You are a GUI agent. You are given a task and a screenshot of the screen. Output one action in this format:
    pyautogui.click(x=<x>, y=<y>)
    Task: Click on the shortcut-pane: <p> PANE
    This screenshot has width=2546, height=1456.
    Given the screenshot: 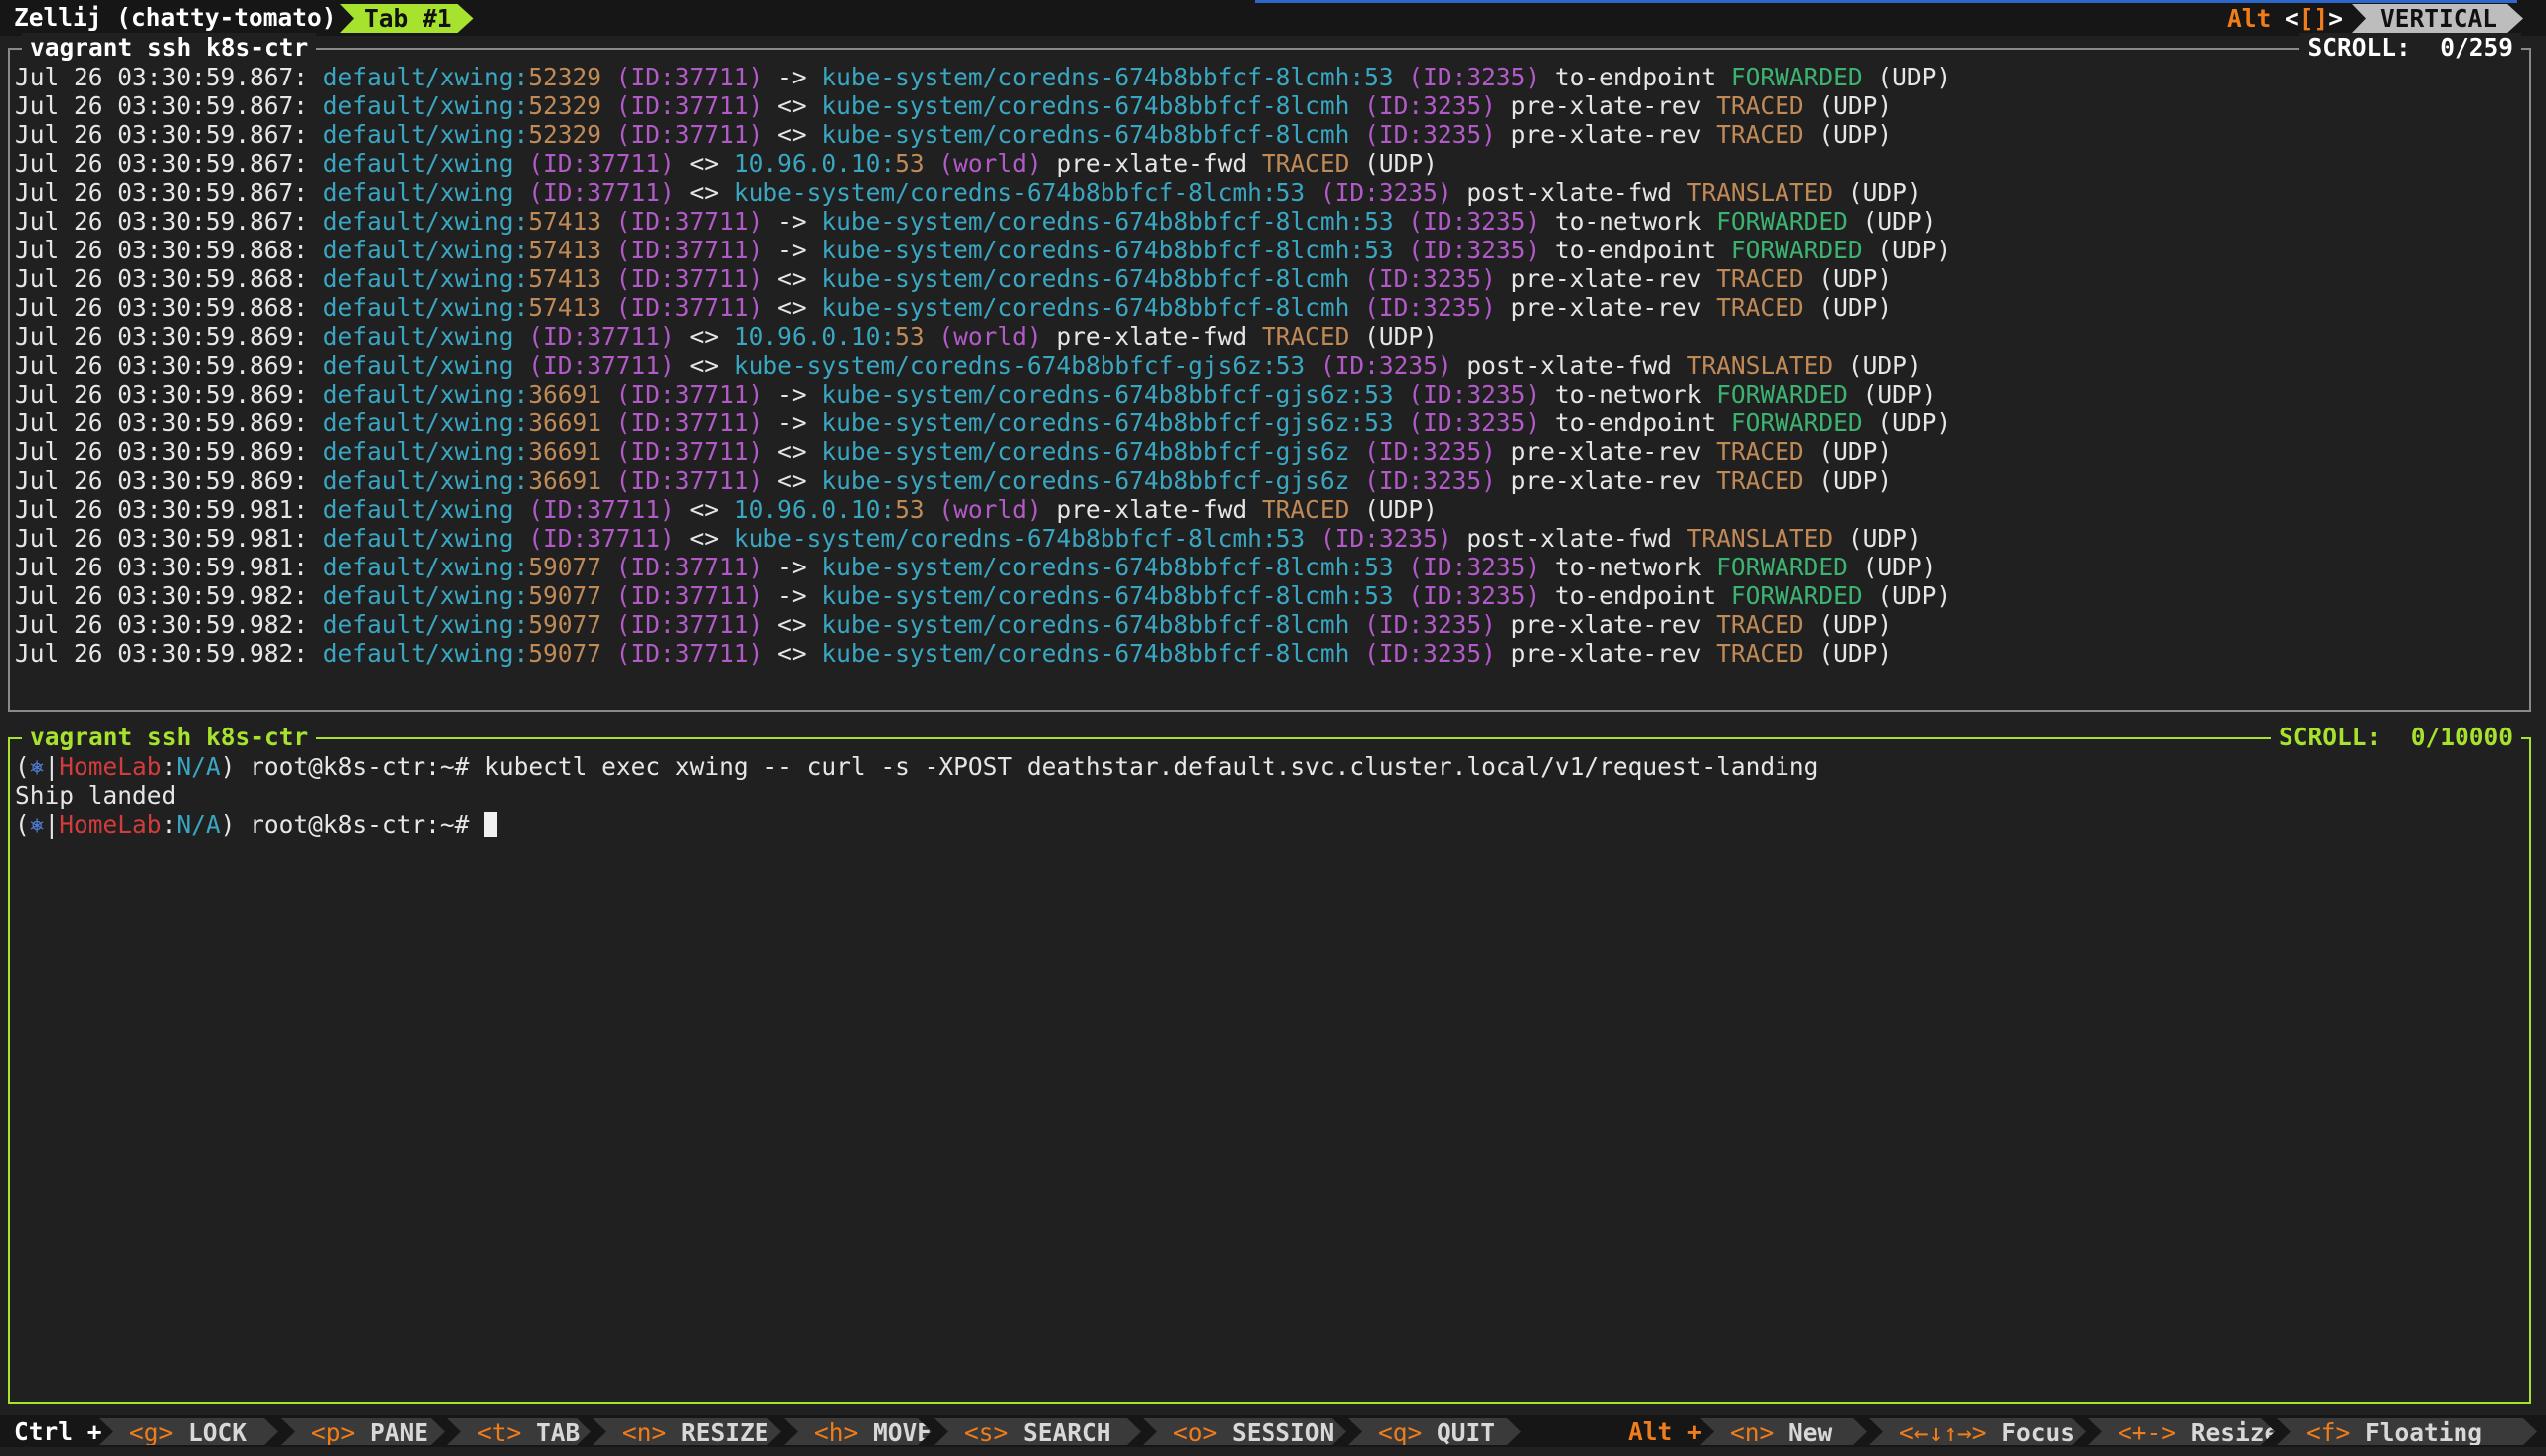 What is the action you would take?
    pyautogui.click(x=363, y=1431)
    